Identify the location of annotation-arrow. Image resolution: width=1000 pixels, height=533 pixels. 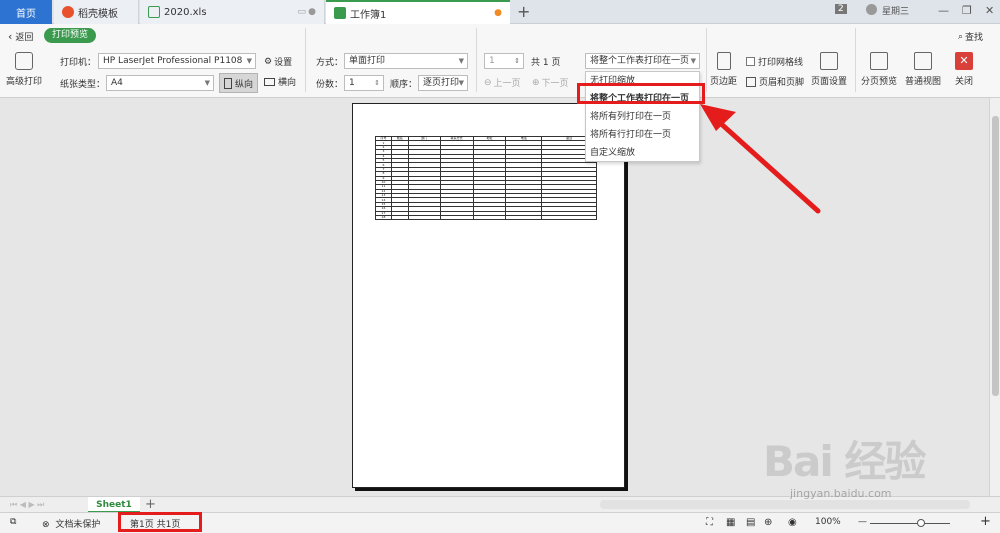
(760, 159).